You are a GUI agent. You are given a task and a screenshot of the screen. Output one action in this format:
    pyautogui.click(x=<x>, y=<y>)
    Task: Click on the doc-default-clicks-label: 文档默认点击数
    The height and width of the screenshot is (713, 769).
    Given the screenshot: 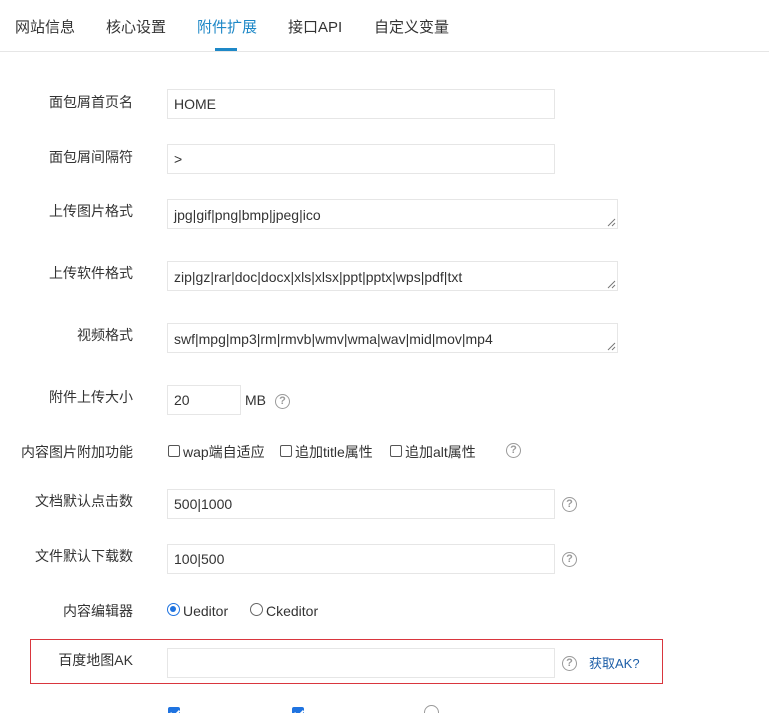 What is the action you would take?
    pyautogui.click(x=84, y=501)
    